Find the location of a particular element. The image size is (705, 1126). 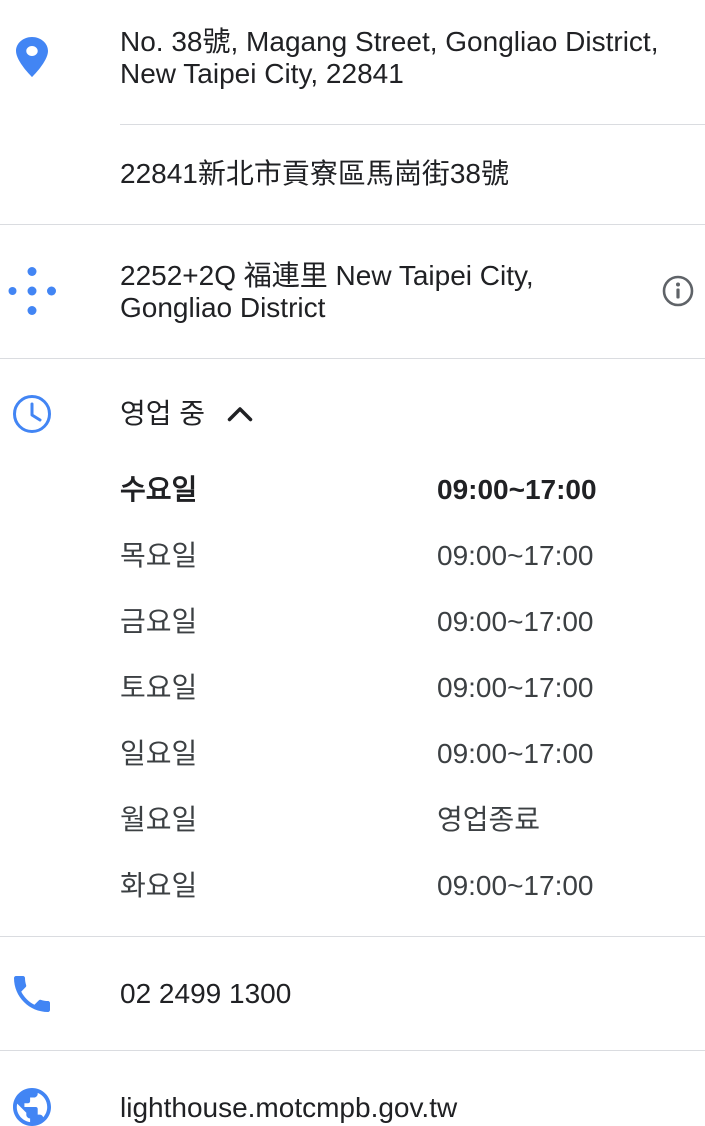

plus-code-line: Gongliao District is located at coordinates (223, 307).